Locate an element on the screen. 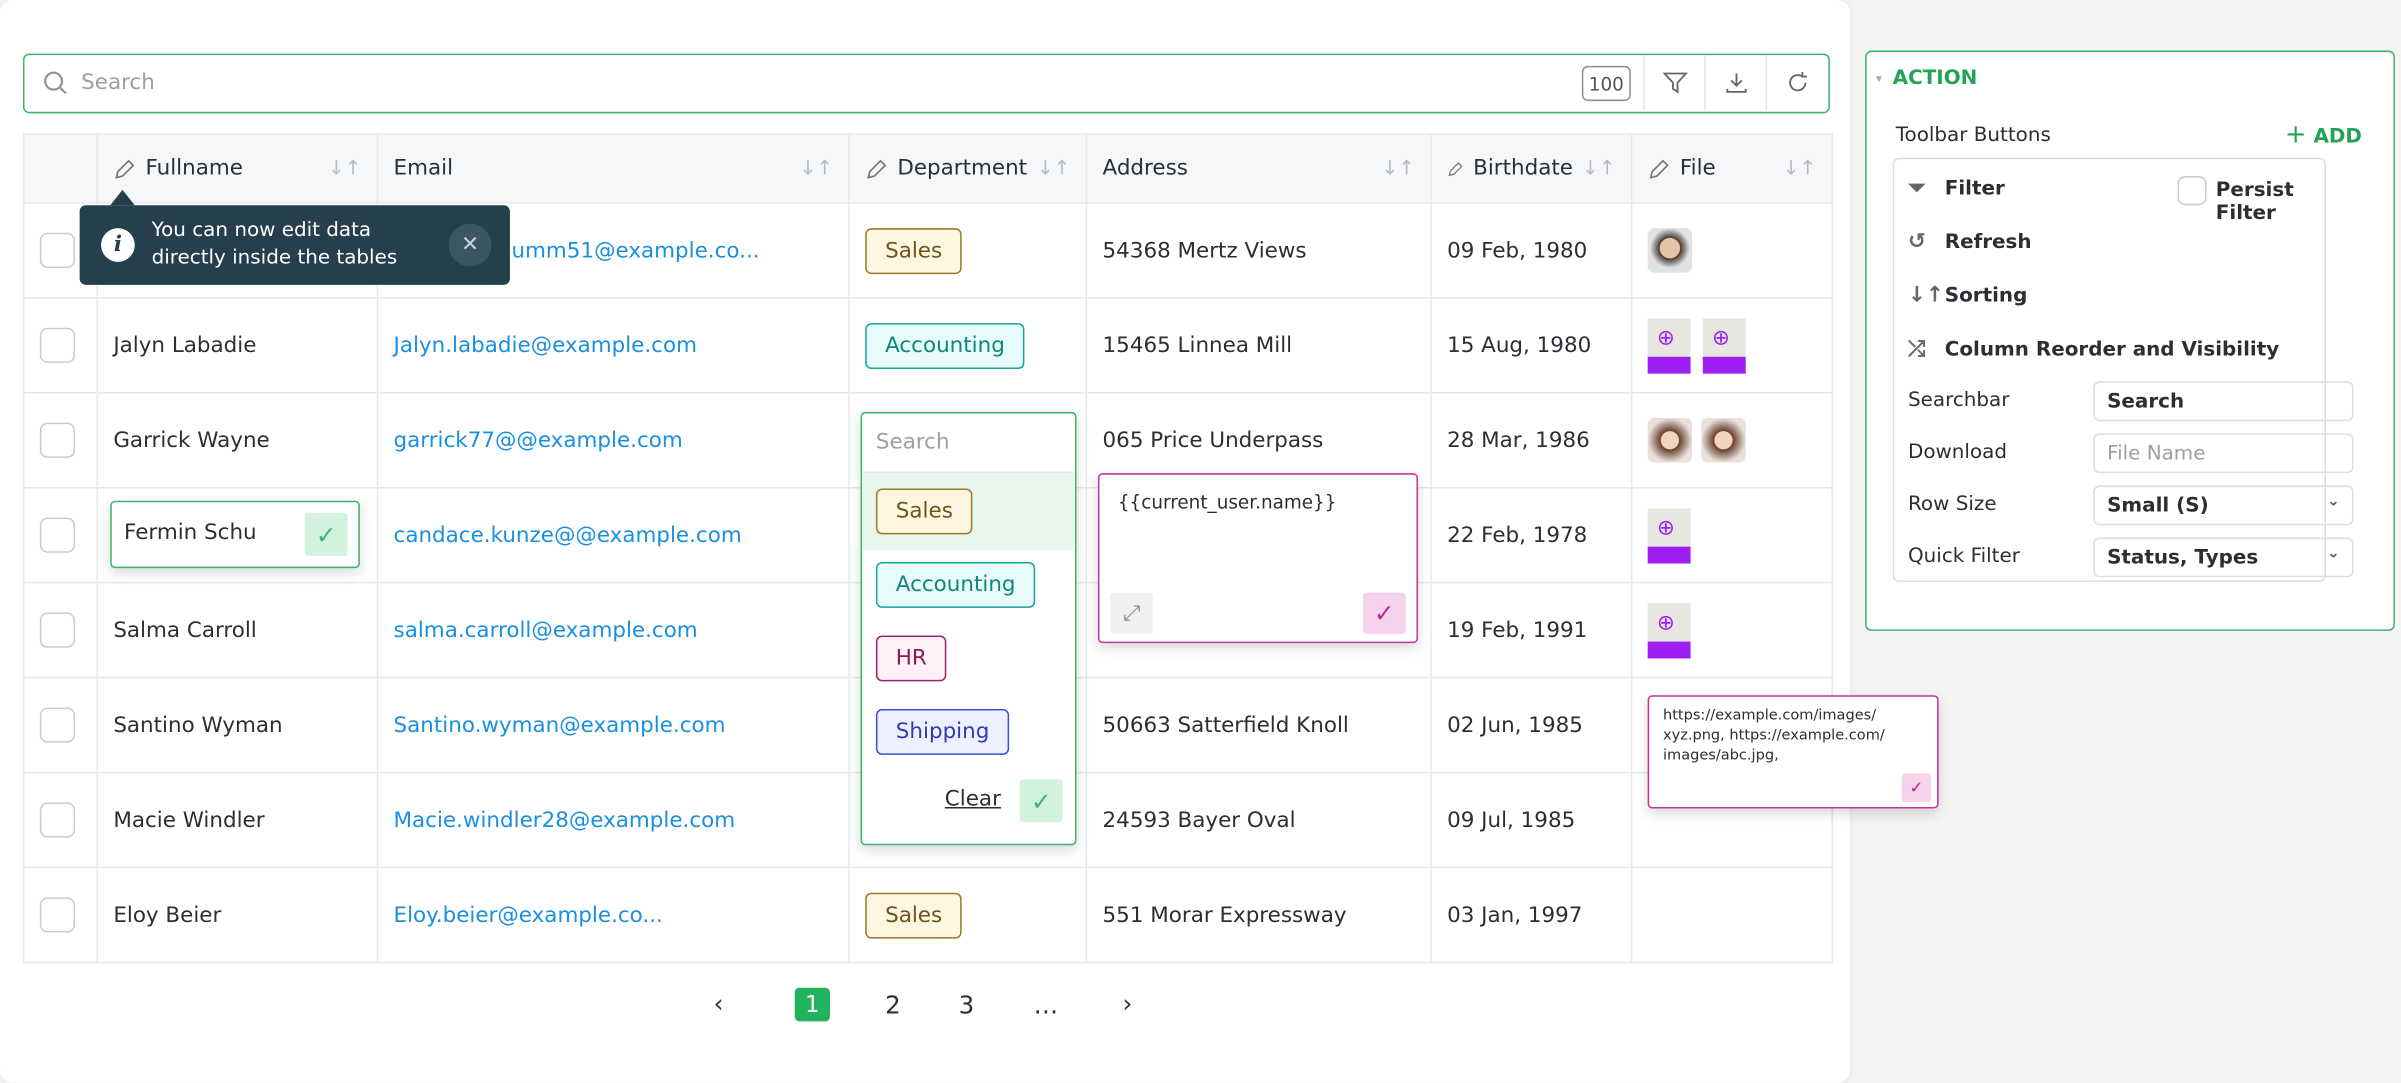 This screenshot has height=1083, width=2401. prev-page-button: ‹ is located at coordinates (719, 1003).